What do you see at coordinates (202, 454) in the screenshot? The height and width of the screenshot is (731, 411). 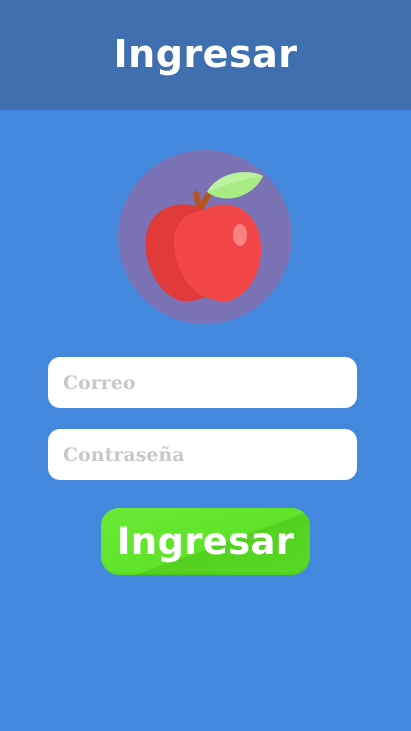 I see `password-field` at bounding box center [202, 454].